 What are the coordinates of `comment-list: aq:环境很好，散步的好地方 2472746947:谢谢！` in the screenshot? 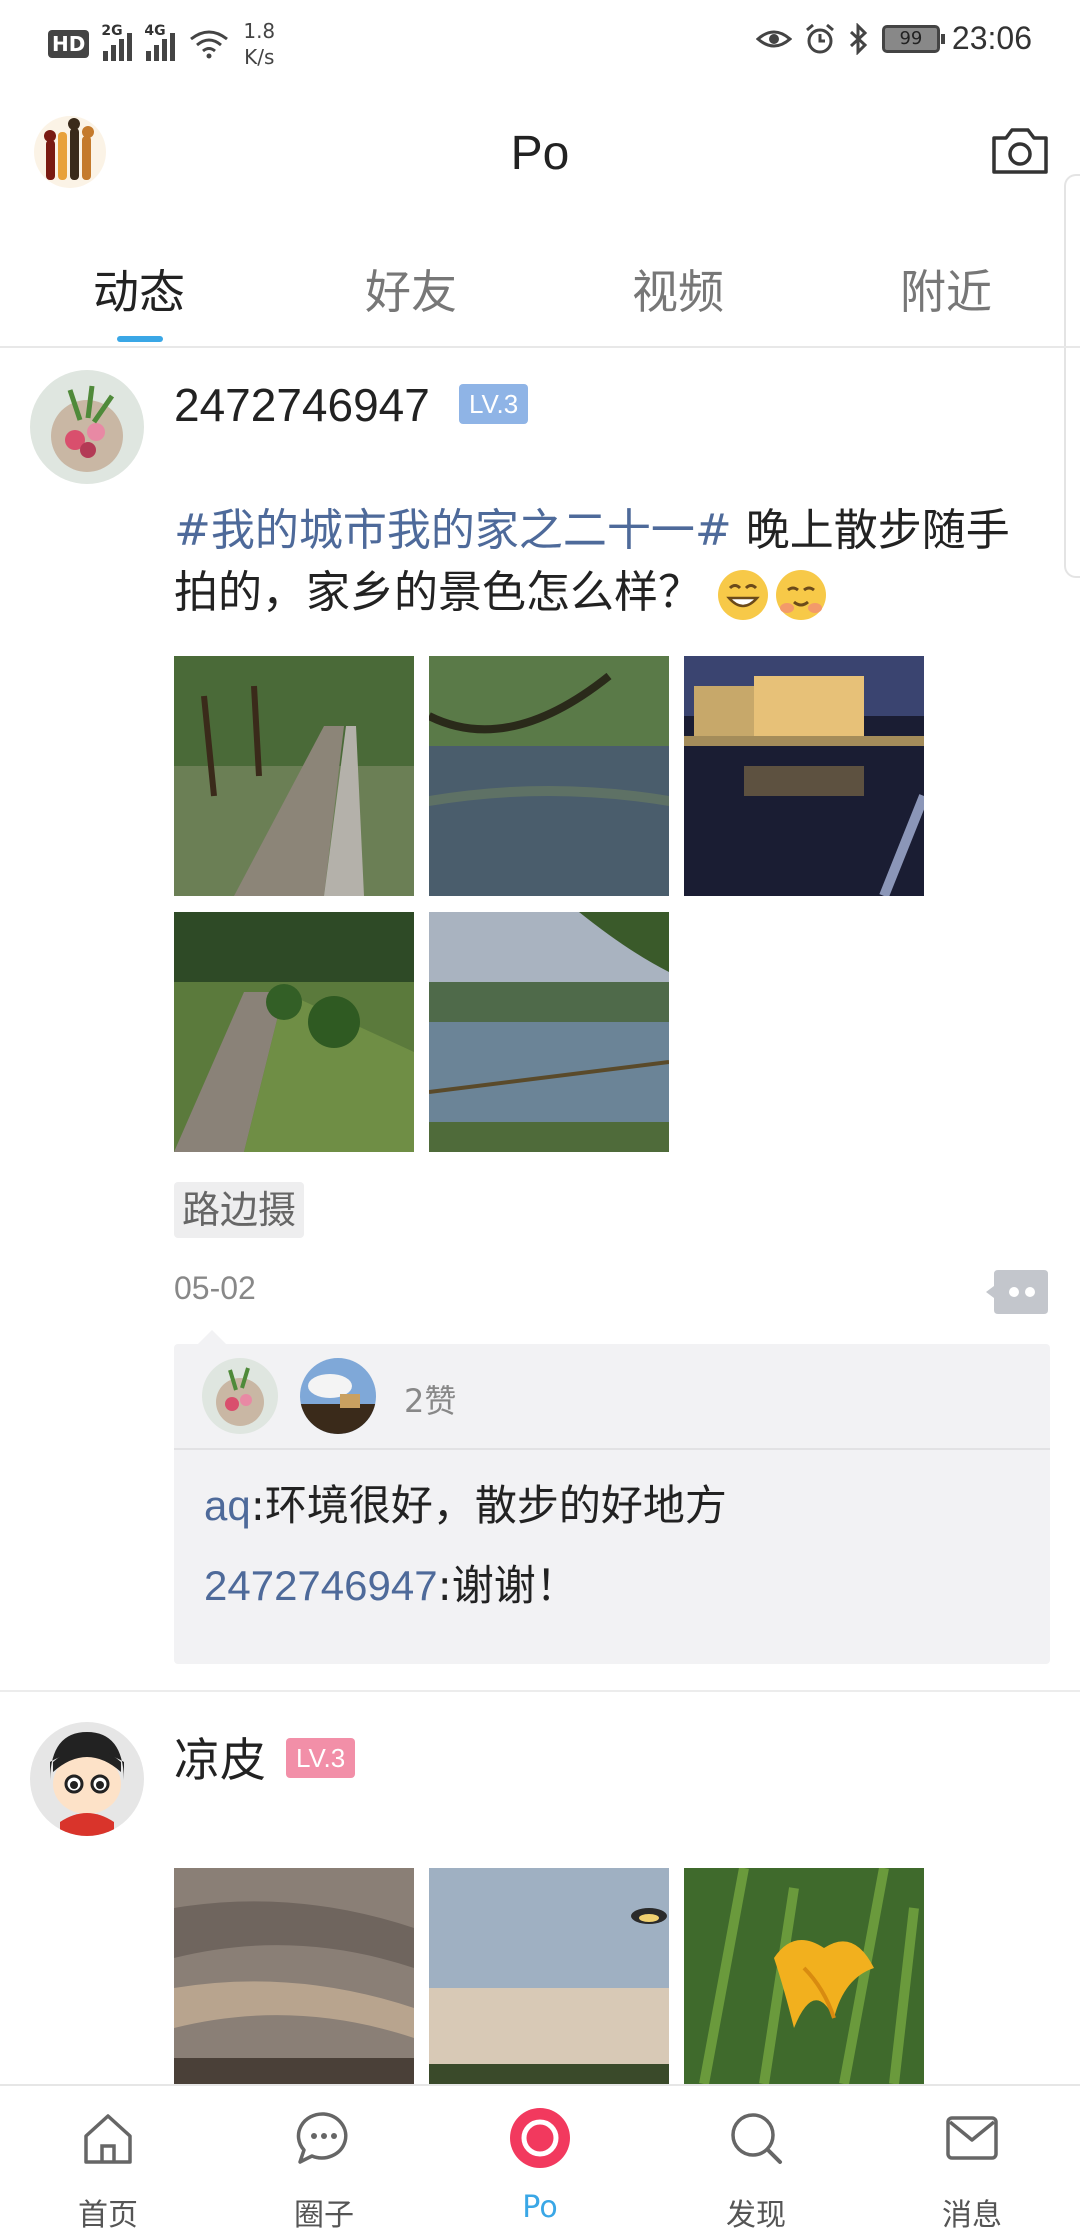 It's located at (612, 1538).